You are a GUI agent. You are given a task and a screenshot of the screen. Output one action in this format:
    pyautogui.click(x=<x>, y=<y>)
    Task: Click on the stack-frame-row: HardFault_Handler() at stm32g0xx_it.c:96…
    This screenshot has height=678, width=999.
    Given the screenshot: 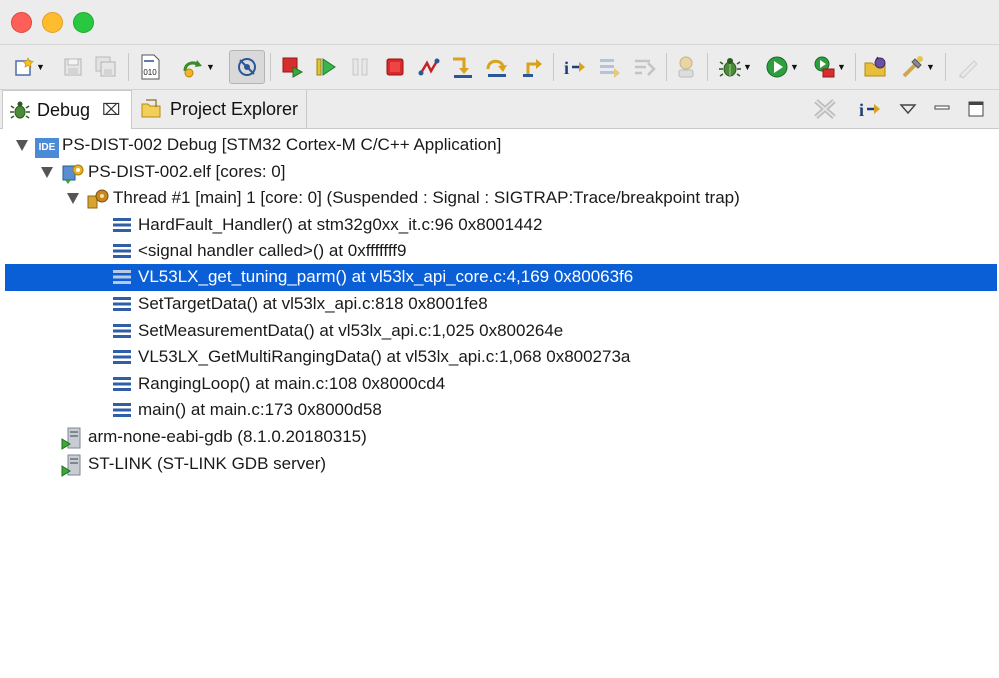 What is the action you would take?
    pyautogui.click(x=499, y=225)
    